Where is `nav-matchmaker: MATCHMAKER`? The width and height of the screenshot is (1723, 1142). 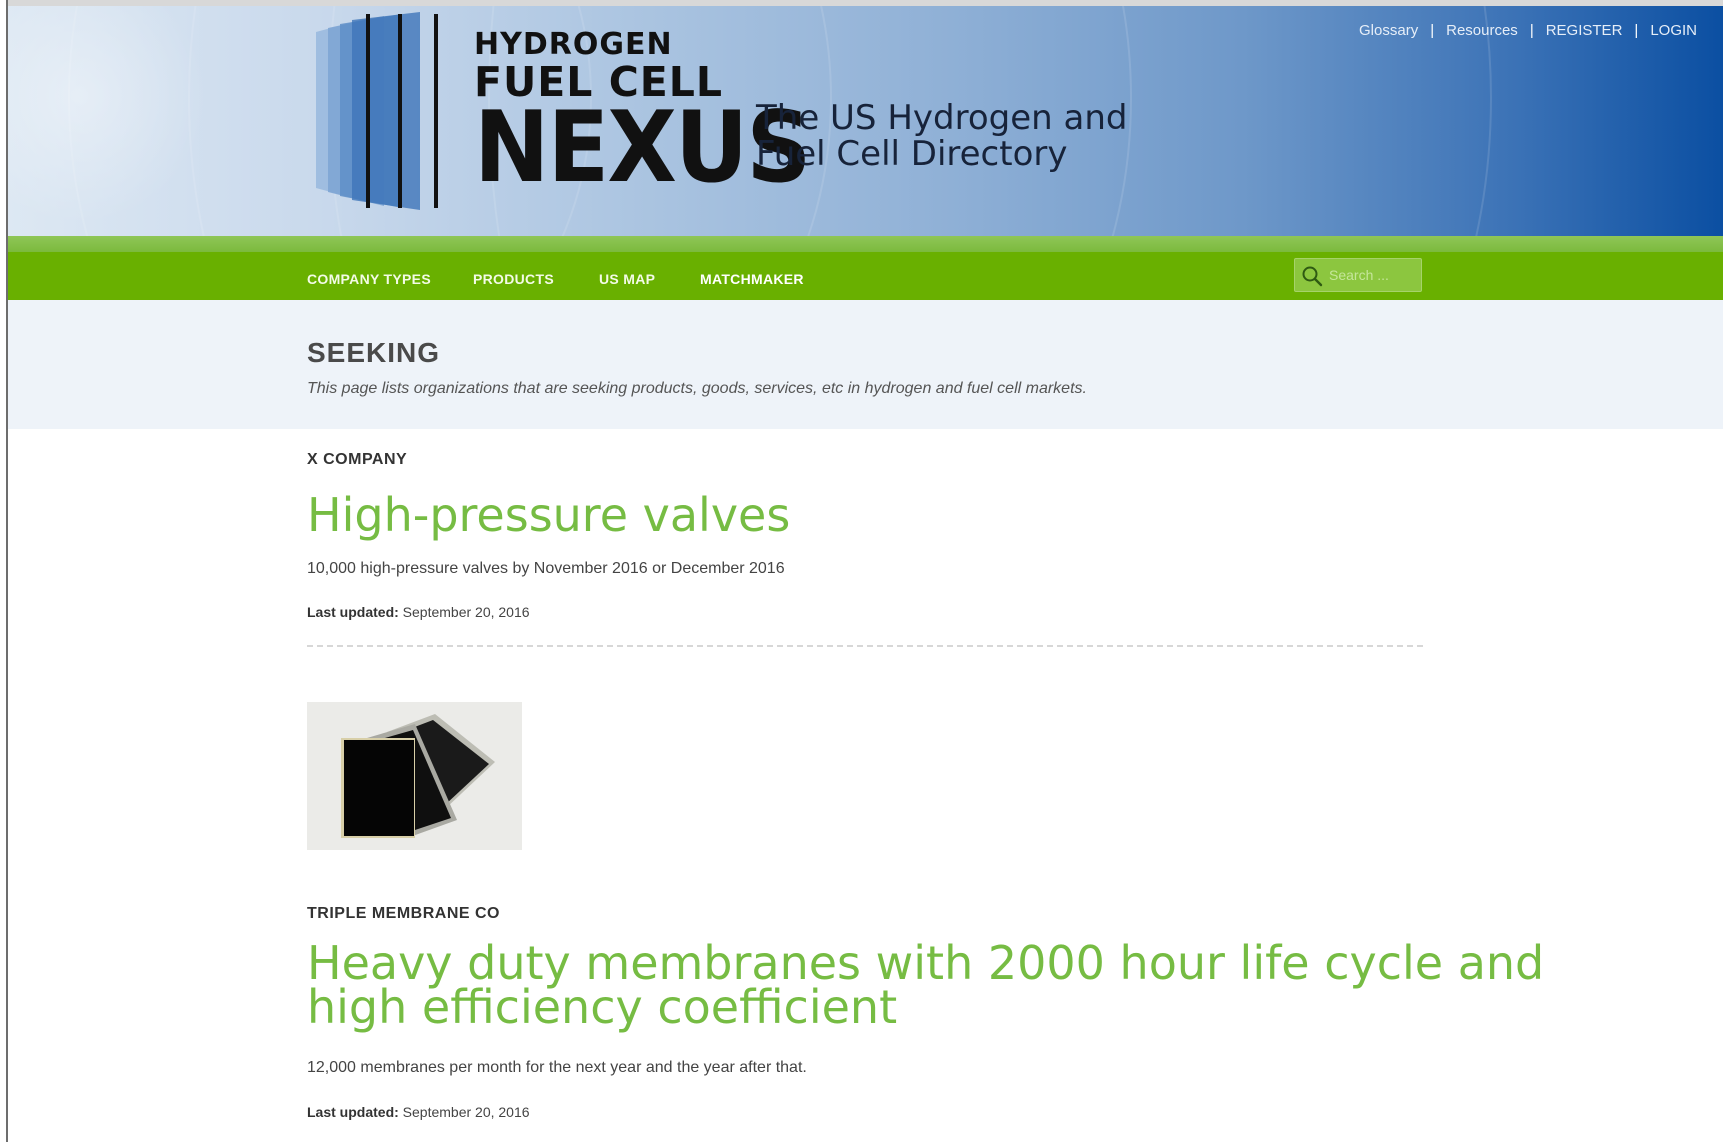 nav-matchmaker: MATCHMAKER is located at coordinates (752, 279).